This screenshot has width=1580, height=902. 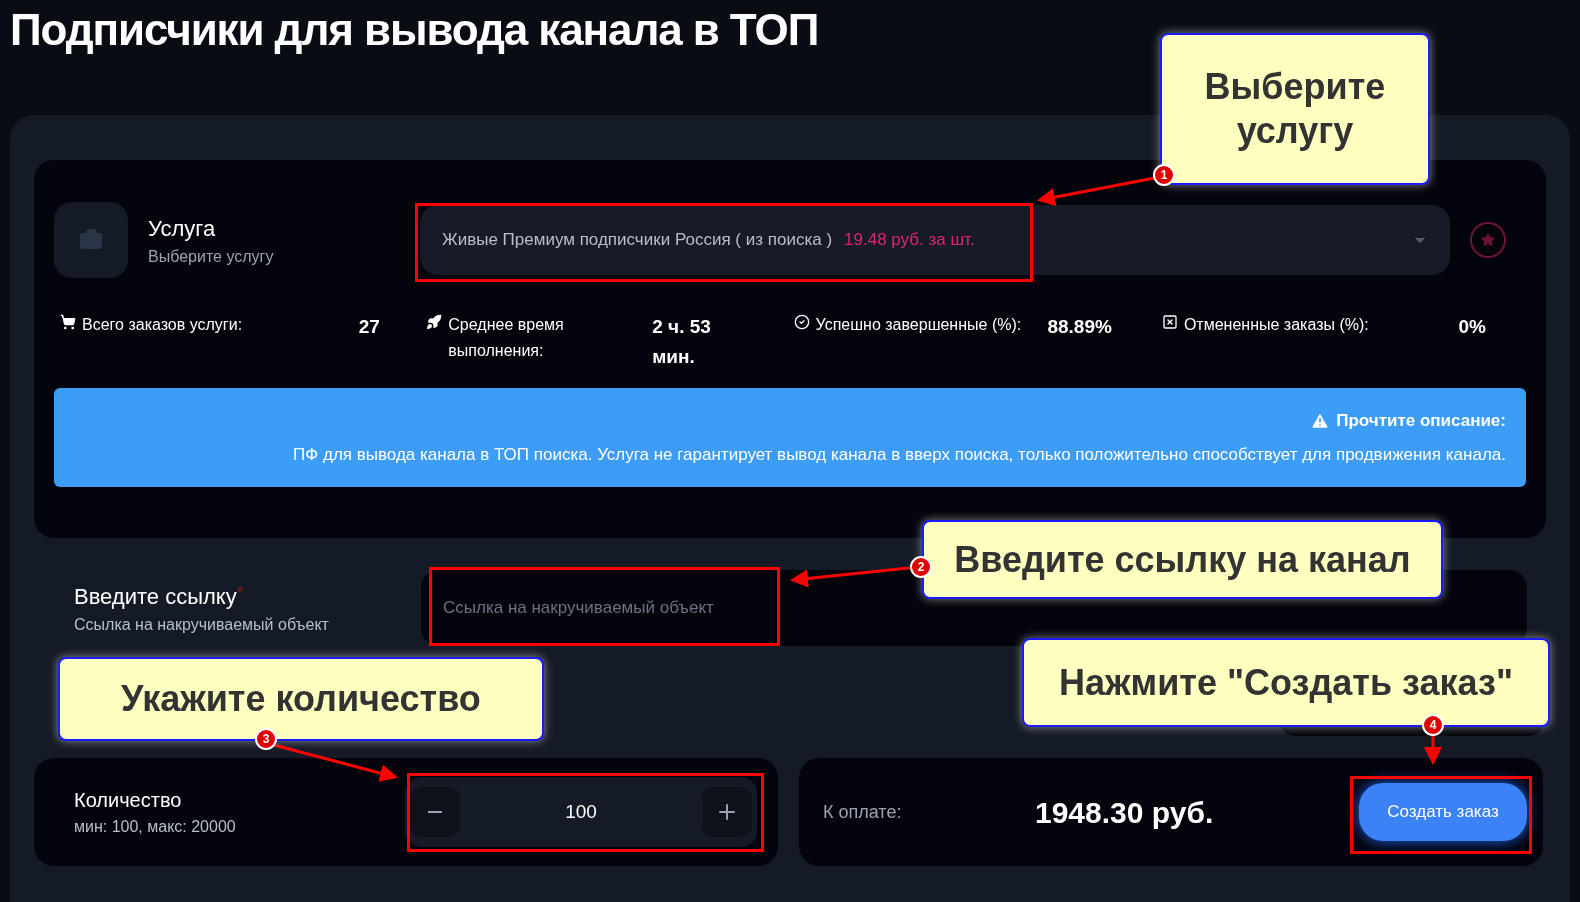 I want to click on minus-icon, so click(x=435, y=812).